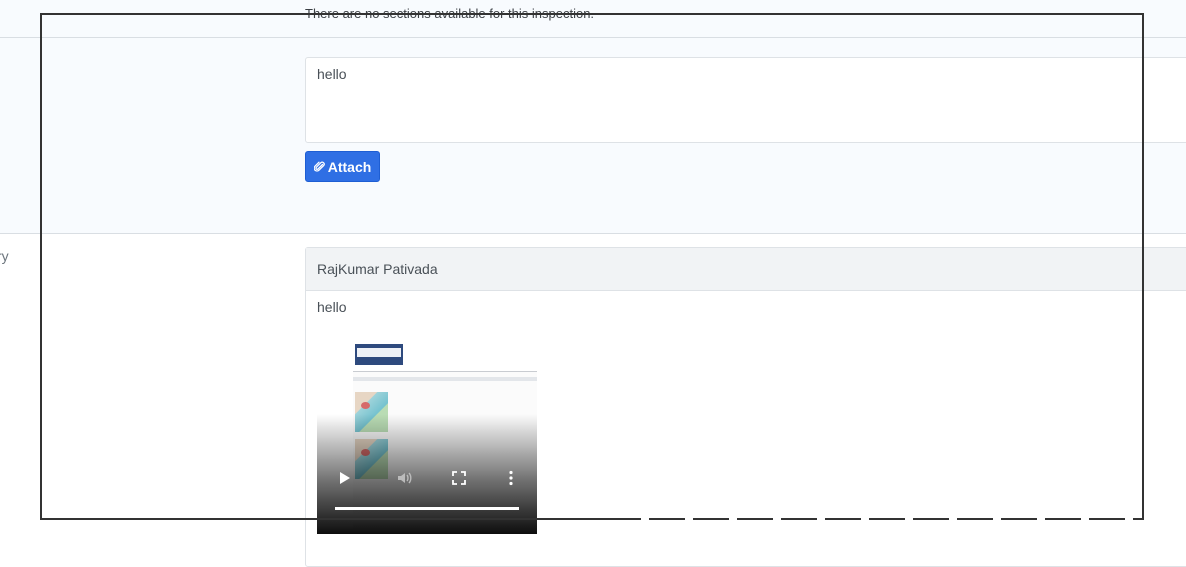  Describe the element at coordinates (332, 307) in the screenshot. I see `comment-message: hello` at that location.